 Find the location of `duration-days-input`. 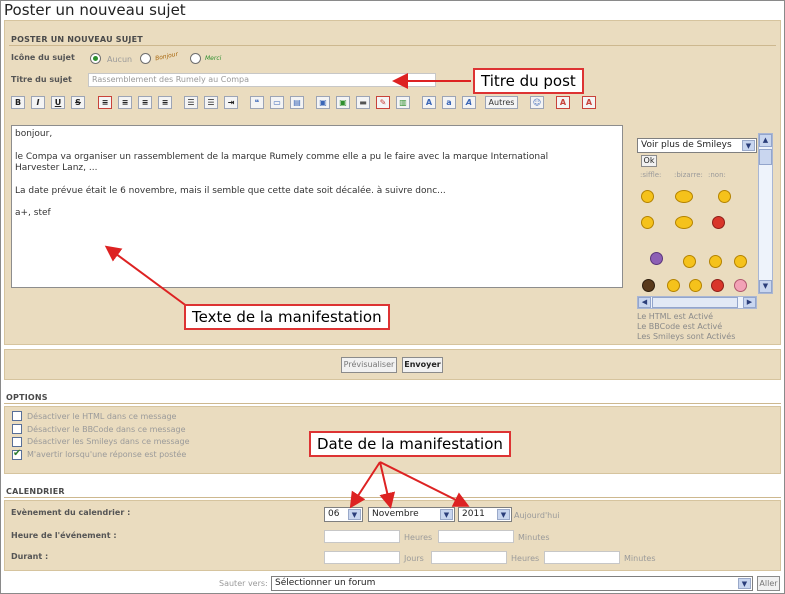

duration-days-input is located at coordinates (362, 557).